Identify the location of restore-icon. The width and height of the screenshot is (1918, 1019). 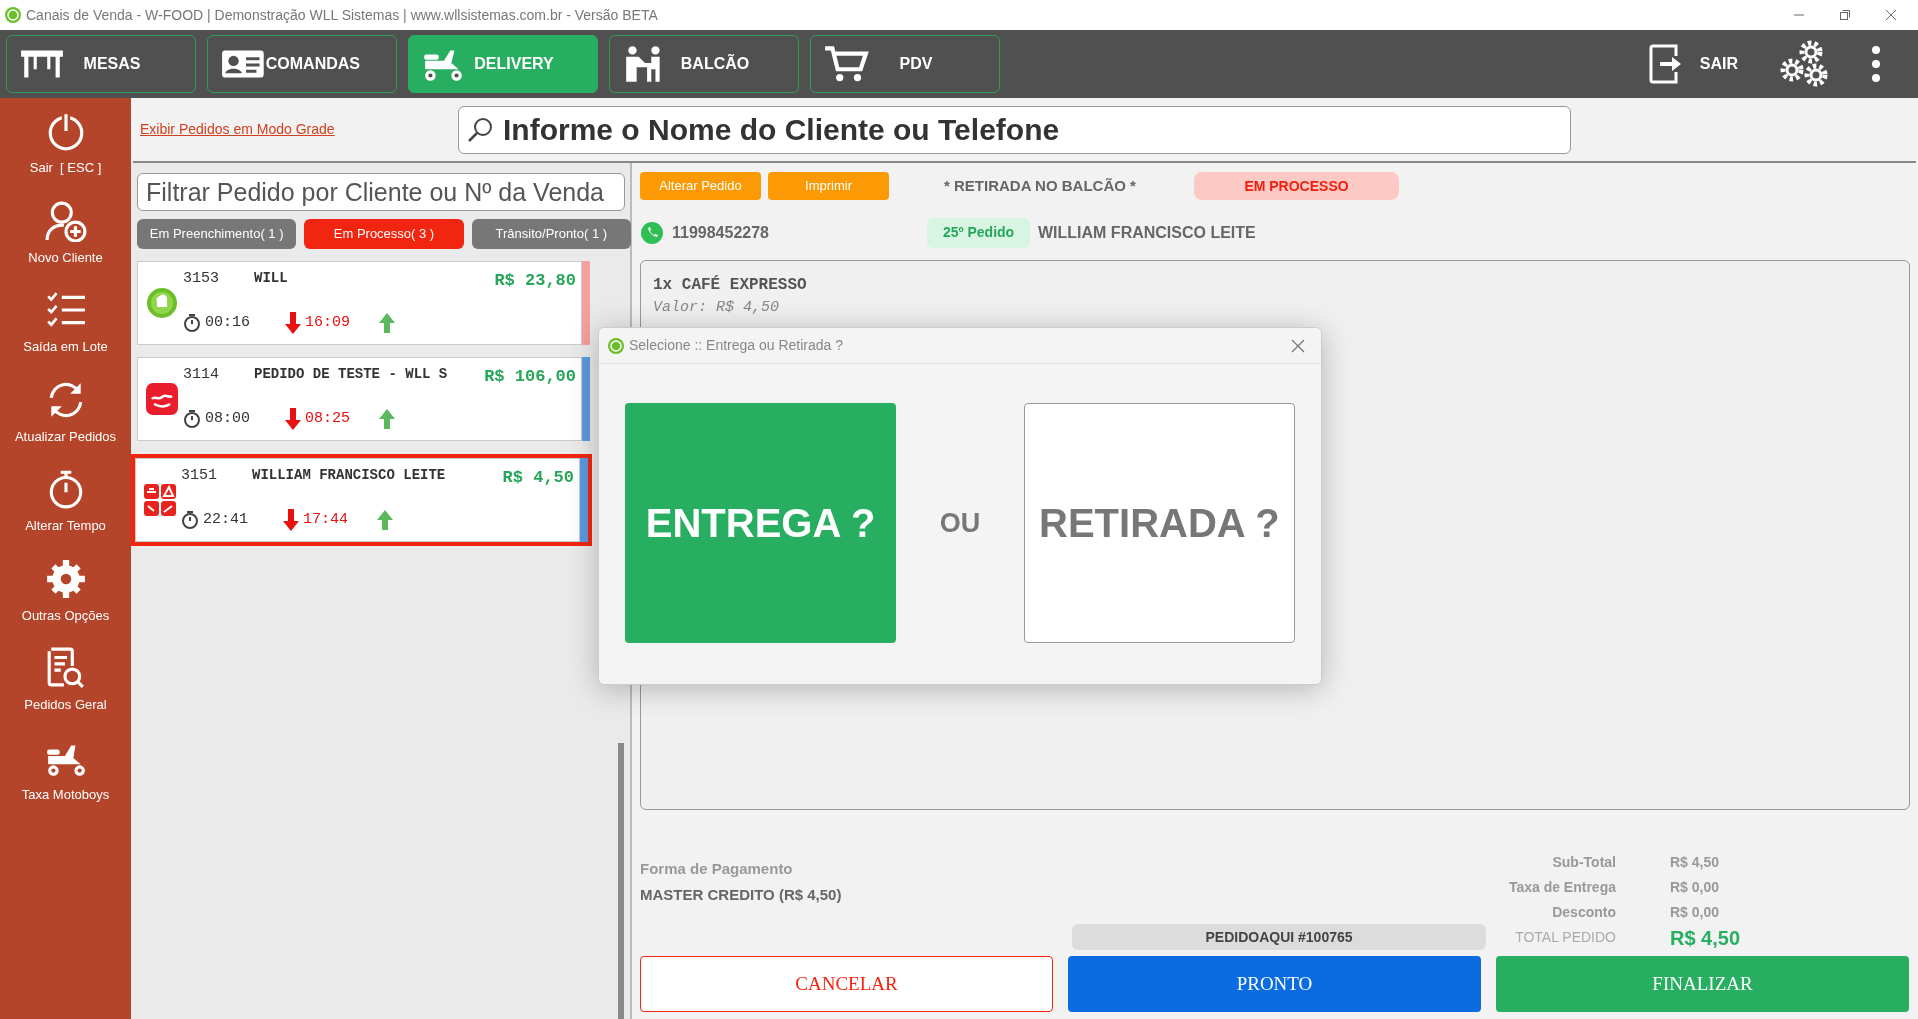
(1845, 15).